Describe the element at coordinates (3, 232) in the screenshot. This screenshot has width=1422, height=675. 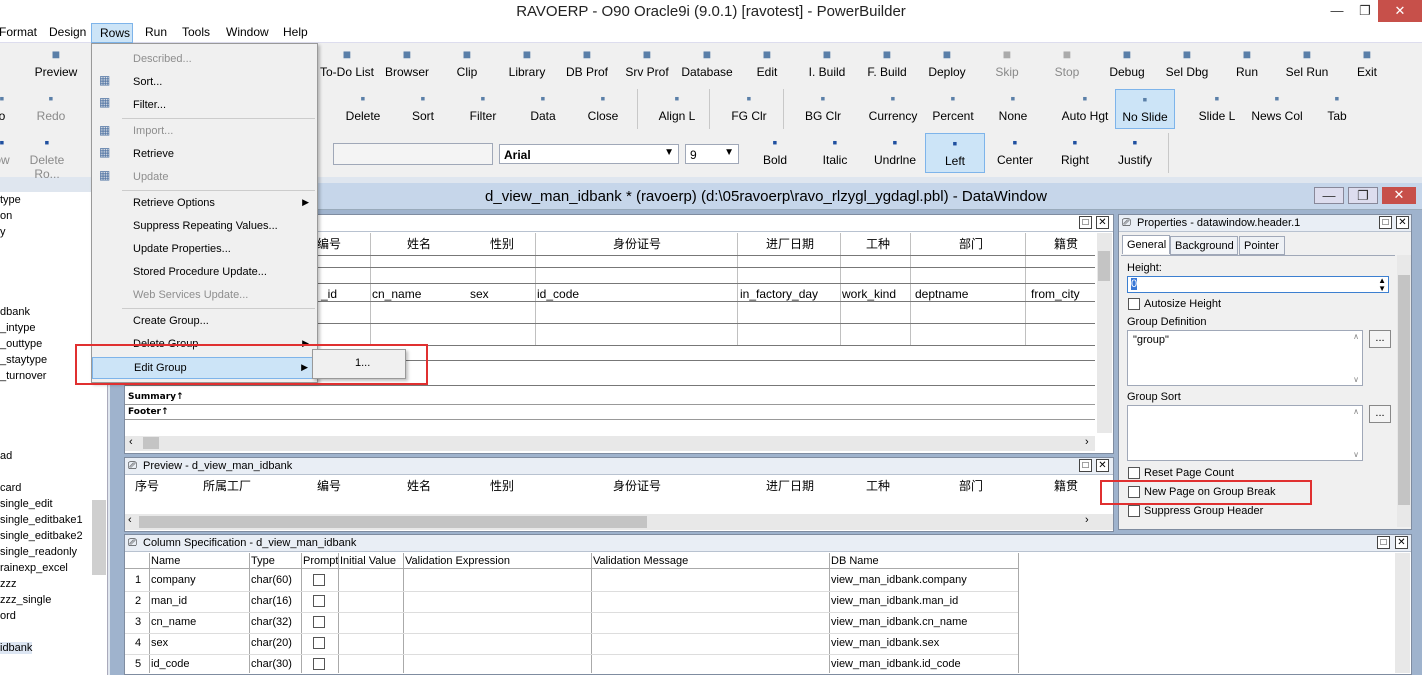
I see `library-item: y` at that location.